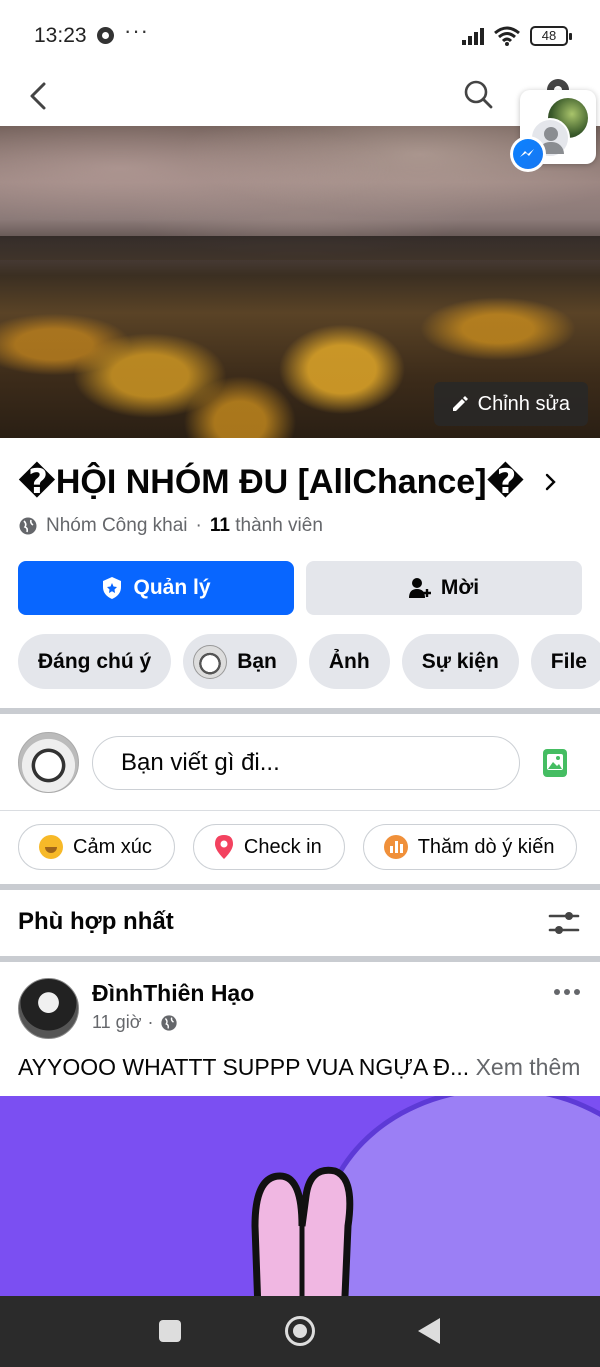 Image resolution: width=600 pixels, height=1367 pixels. Describe the element at coordinates (302, 1231) in the screenshot. I see `post-image-hand` at that location.